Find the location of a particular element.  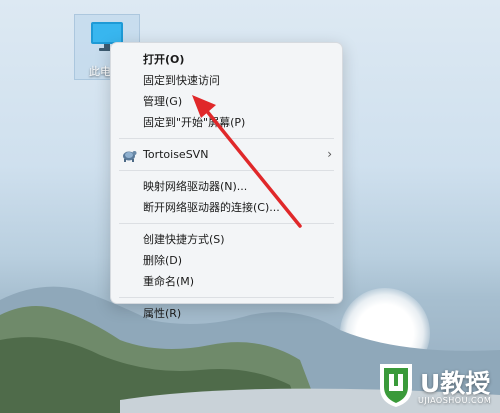

tortoisesvn-icon is located at coordinates (130, 156).